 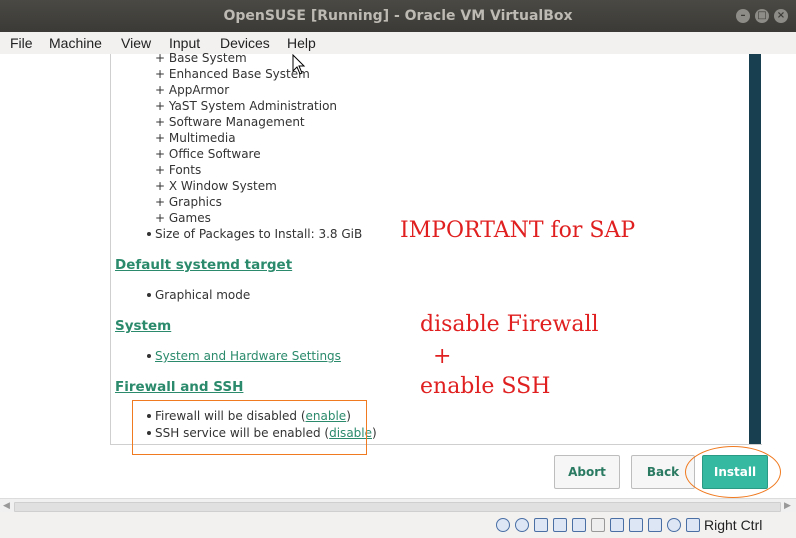 I want to click on display-icon, so click(x=617, y=525).